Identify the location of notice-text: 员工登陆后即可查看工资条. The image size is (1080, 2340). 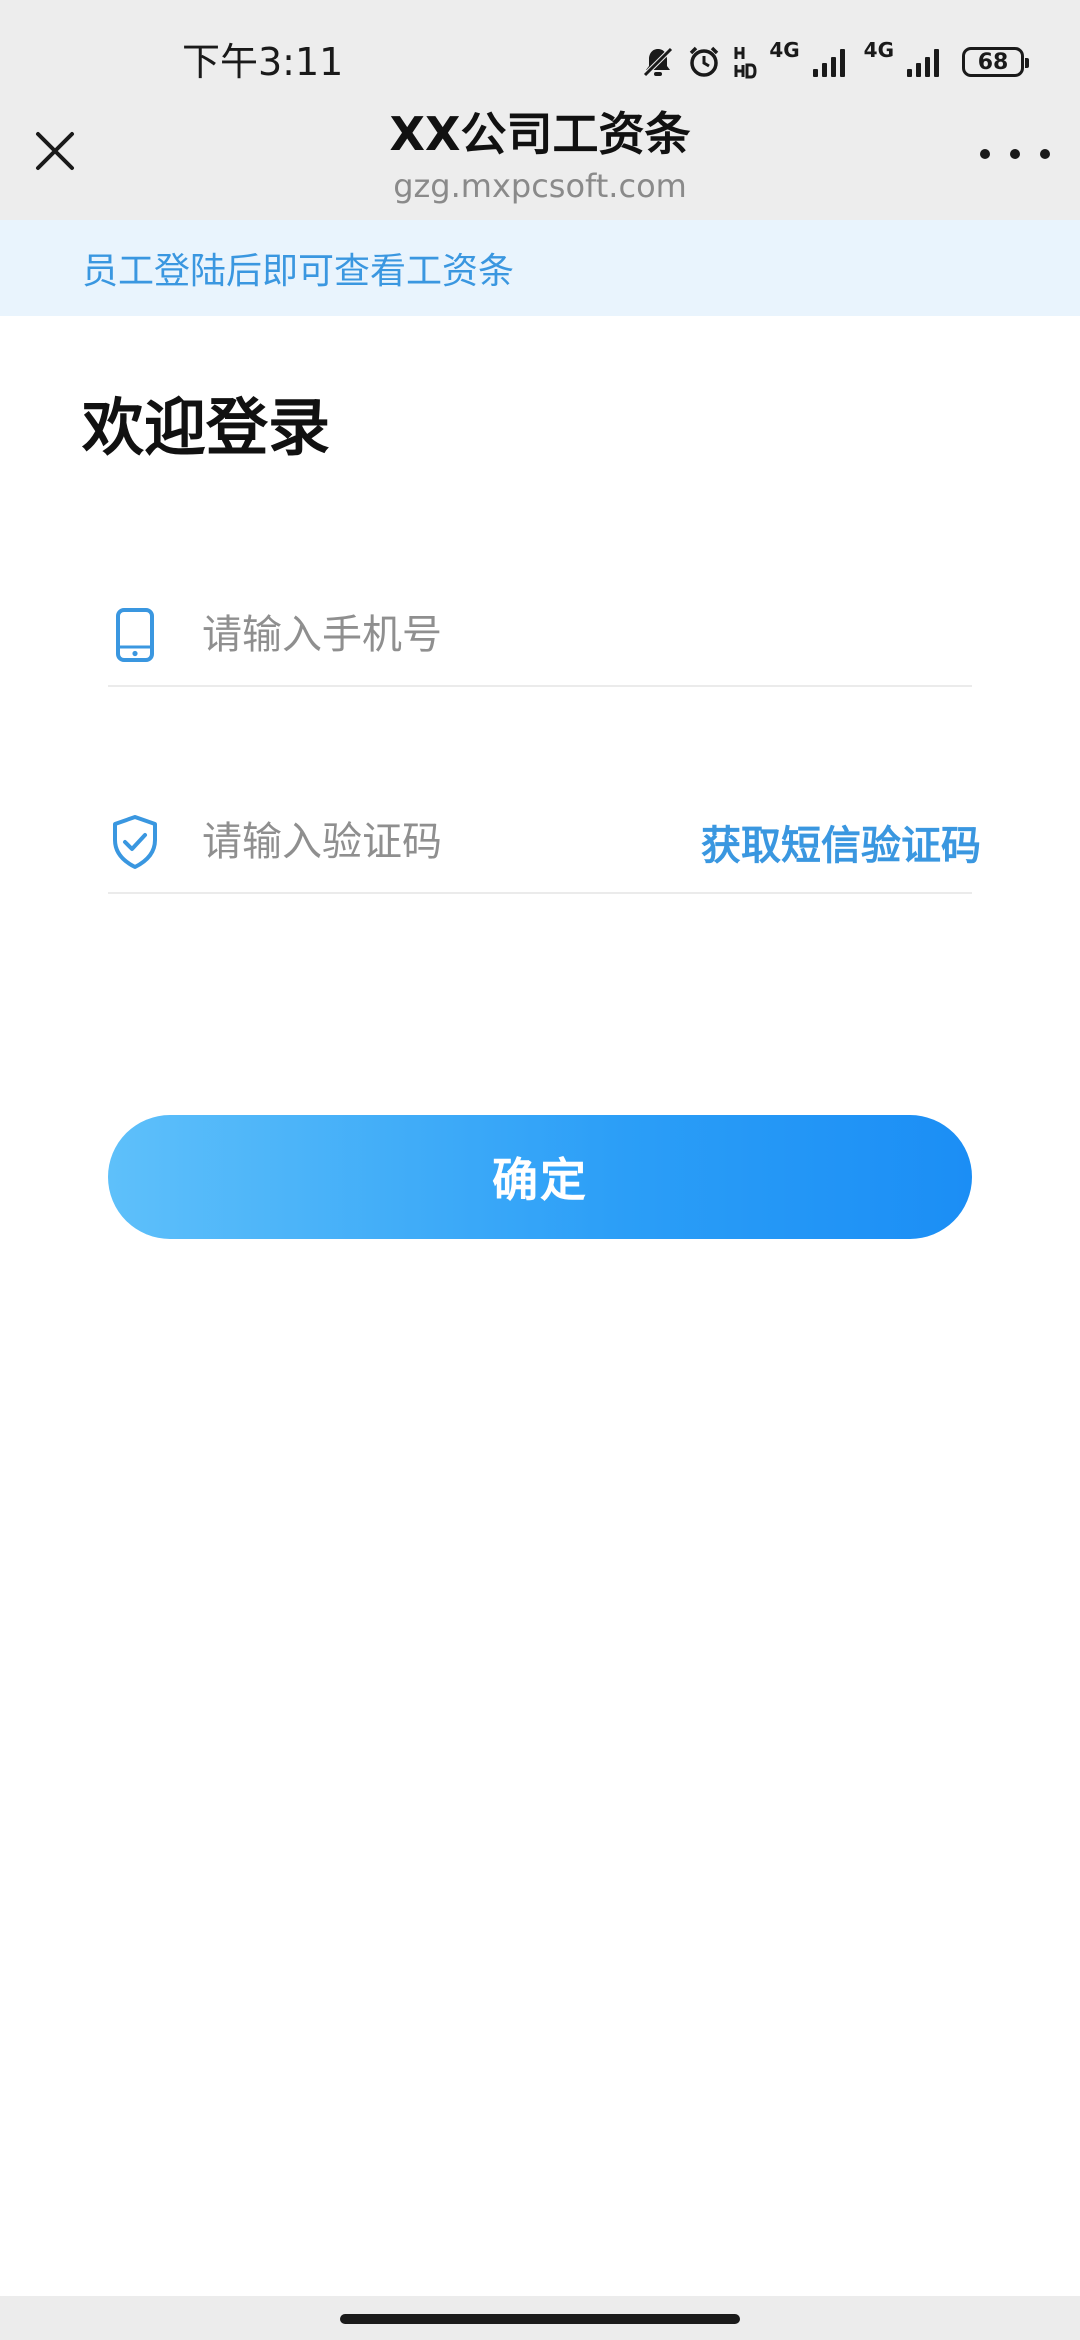
(298, 271).